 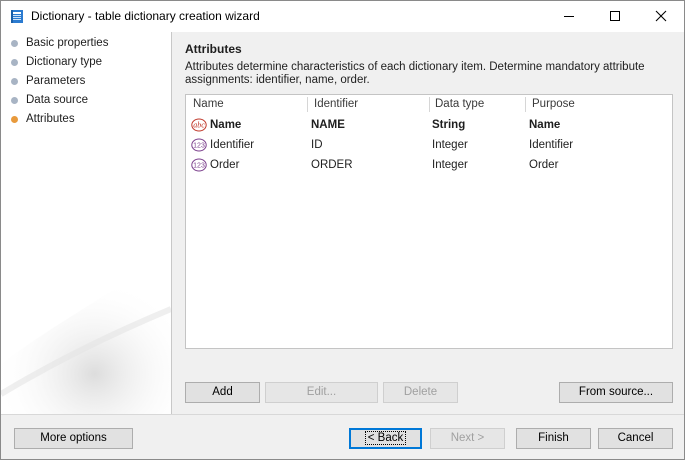 What do you see at coordinates (208, 104) in the screenshot?
I see `column-header-name: Name` at bounding box center [208, 104].